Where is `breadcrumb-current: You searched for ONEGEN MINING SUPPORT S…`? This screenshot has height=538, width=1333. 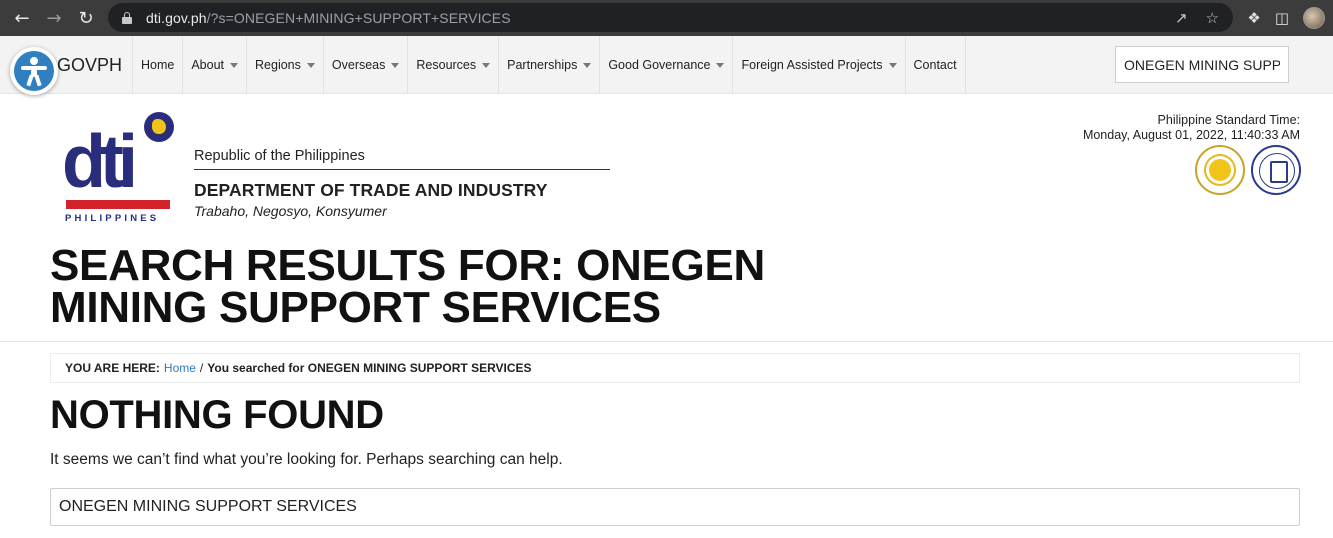
breadcrumb-current: You searched for ONEGEN MINING SUPPORT S… is located at coordinates (369, 368).